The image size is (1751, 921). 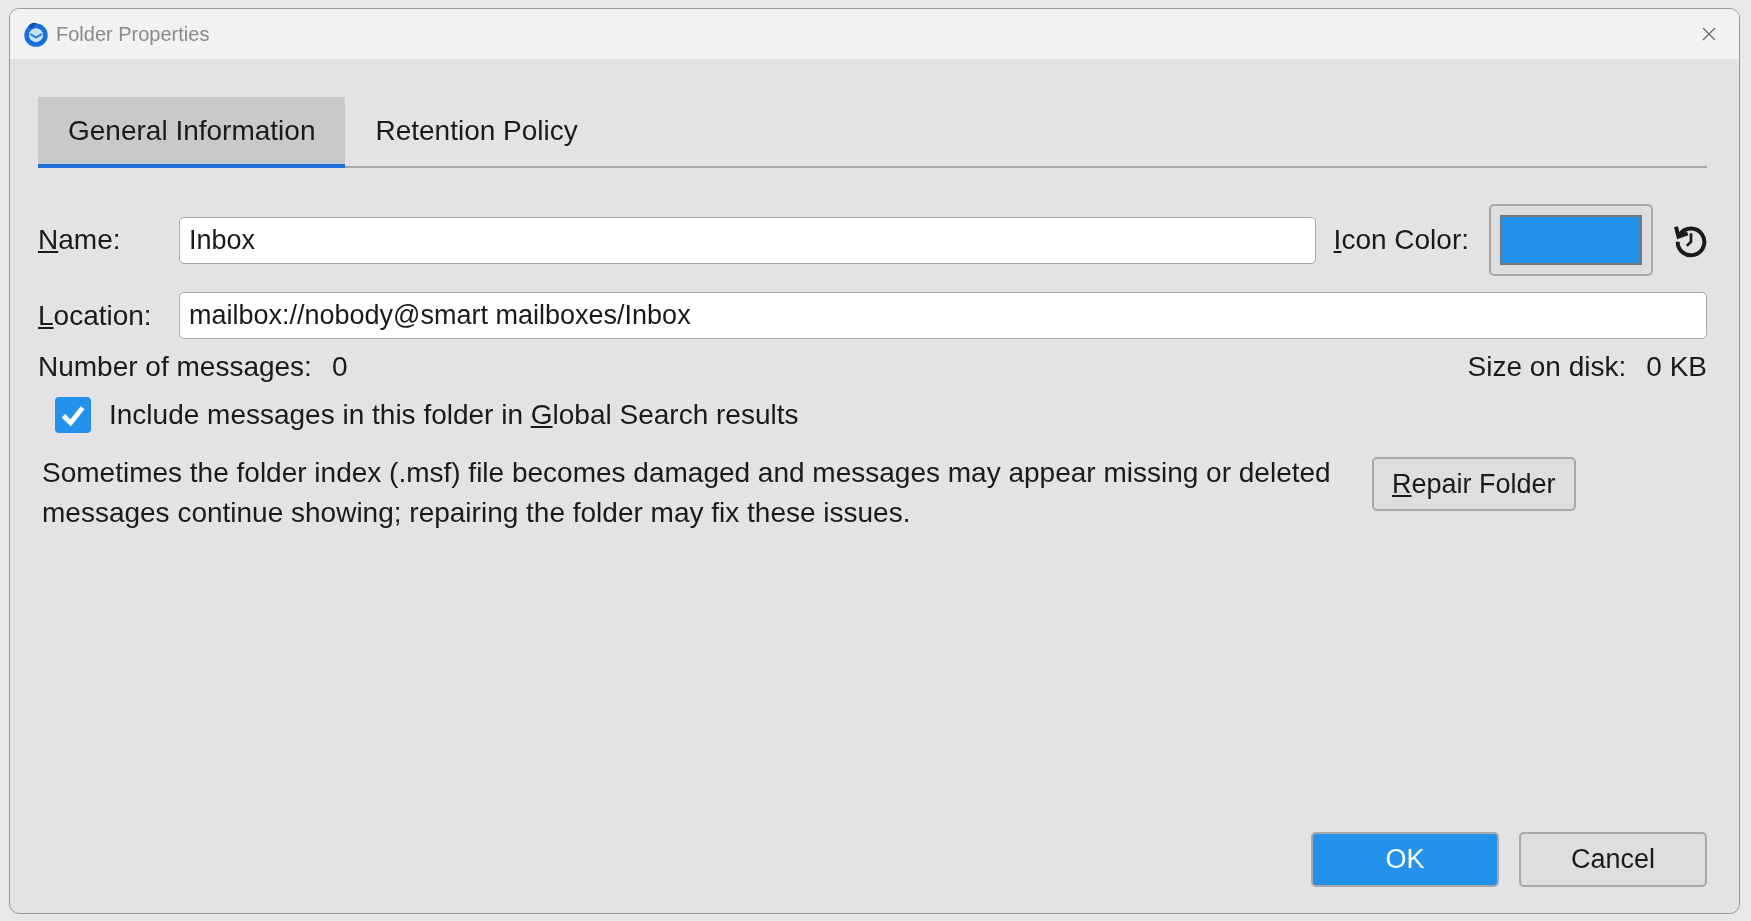 What do you see at coordinates (1709, 34) in the screenshot?
I see `close-icon` at bounding box center [1709, 34].